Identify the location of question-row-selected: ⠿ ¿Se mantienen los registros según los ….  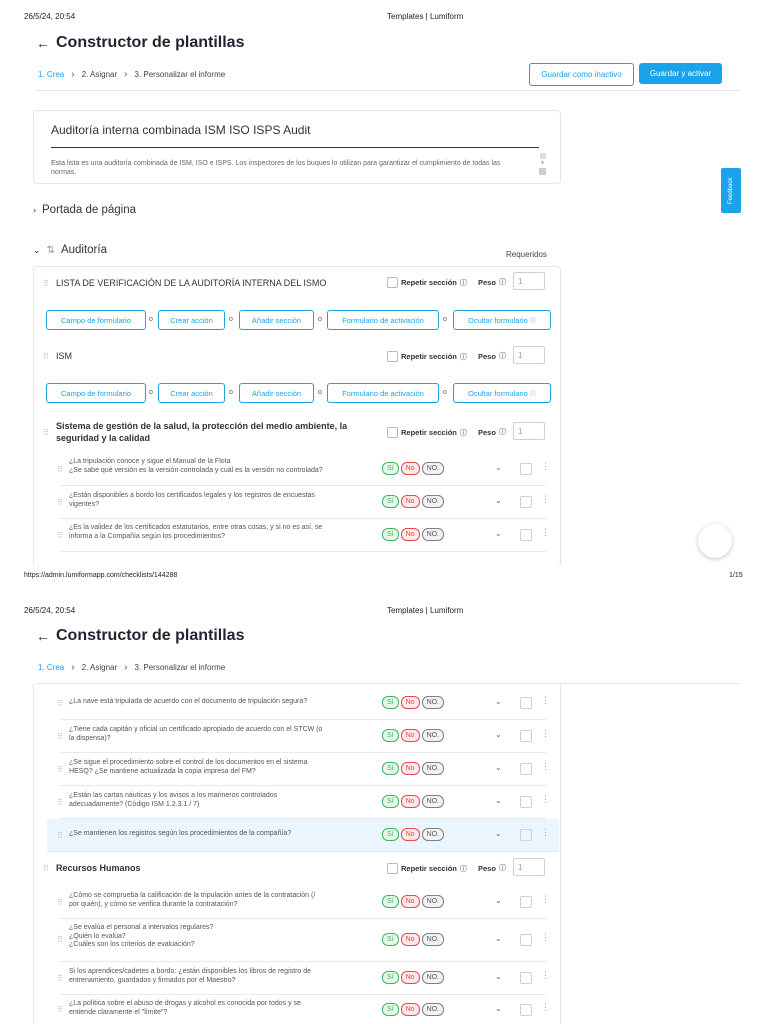
(303, 835).